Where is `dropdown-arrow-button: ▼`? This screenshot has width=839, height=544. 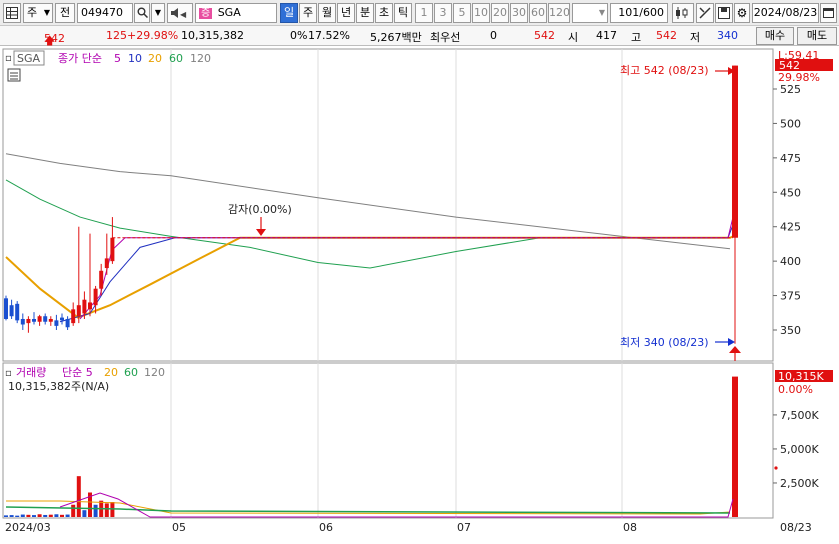
dropdown-arrow-button: ▼ is located at coordinates (158, 13).